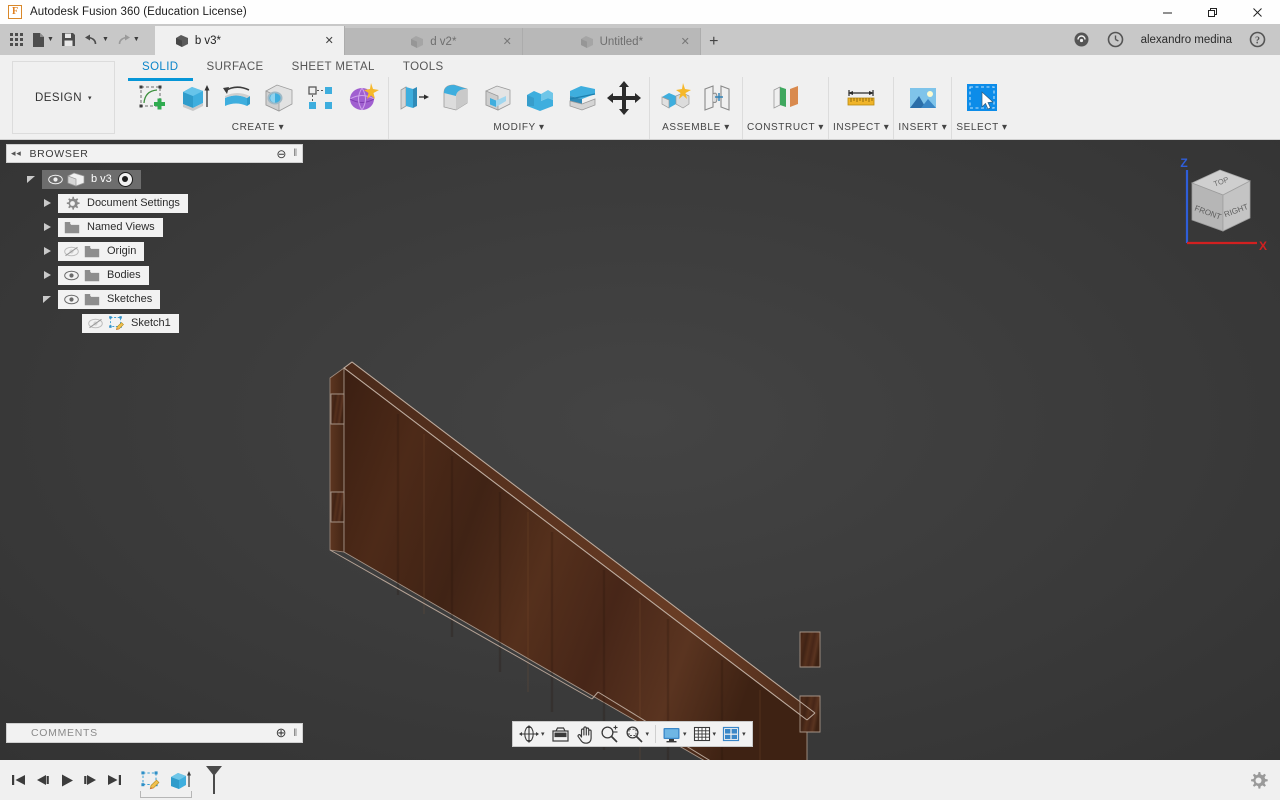  Describe the element at coordinates (1220, 203) in the screenshot. I see `view-cube: Z X TOP FRONT RIGHT` at that location.